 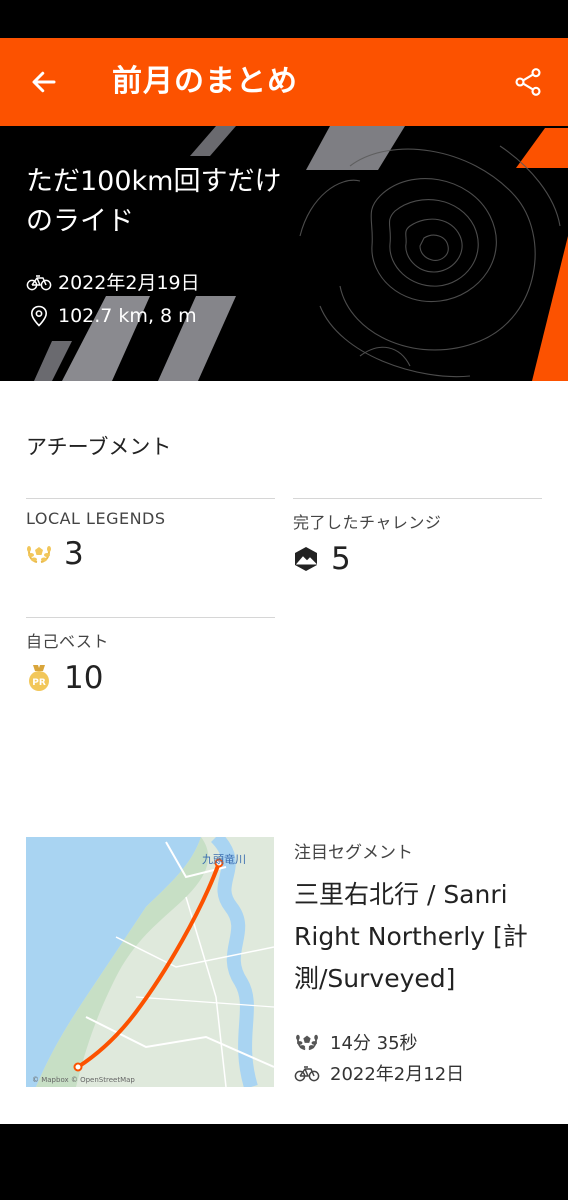 I want to click on stat-local-legends-value: 3, so click(x=74, y=554).